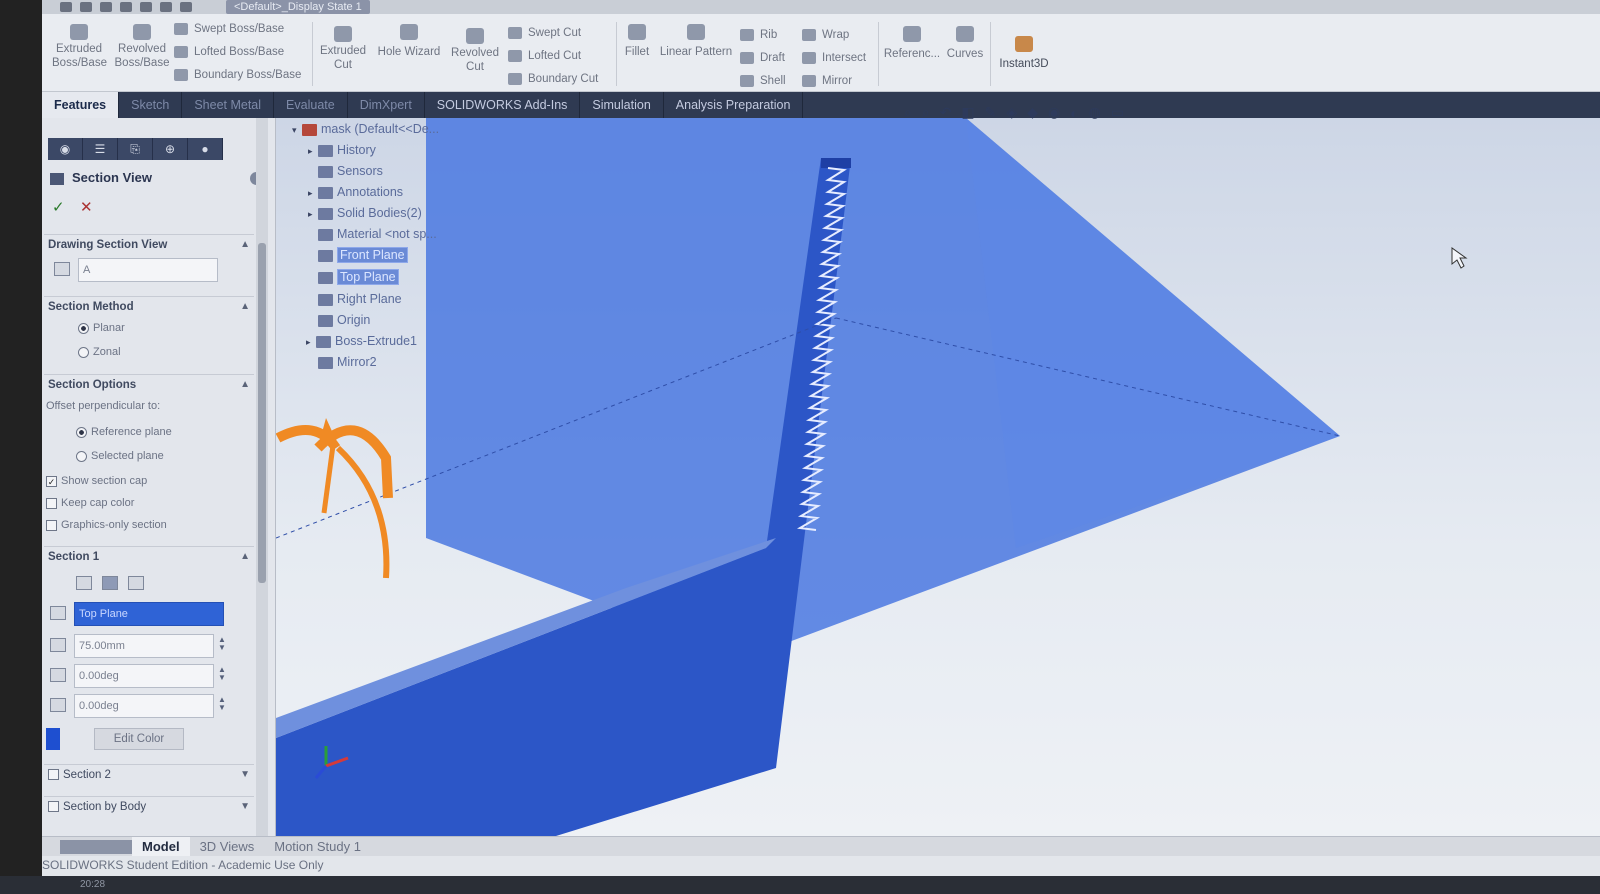  What do you see at coordinates (149, 614) in the screenshot?
I see `section-plane-field: Top Plane` at bounding box center [149, 614].